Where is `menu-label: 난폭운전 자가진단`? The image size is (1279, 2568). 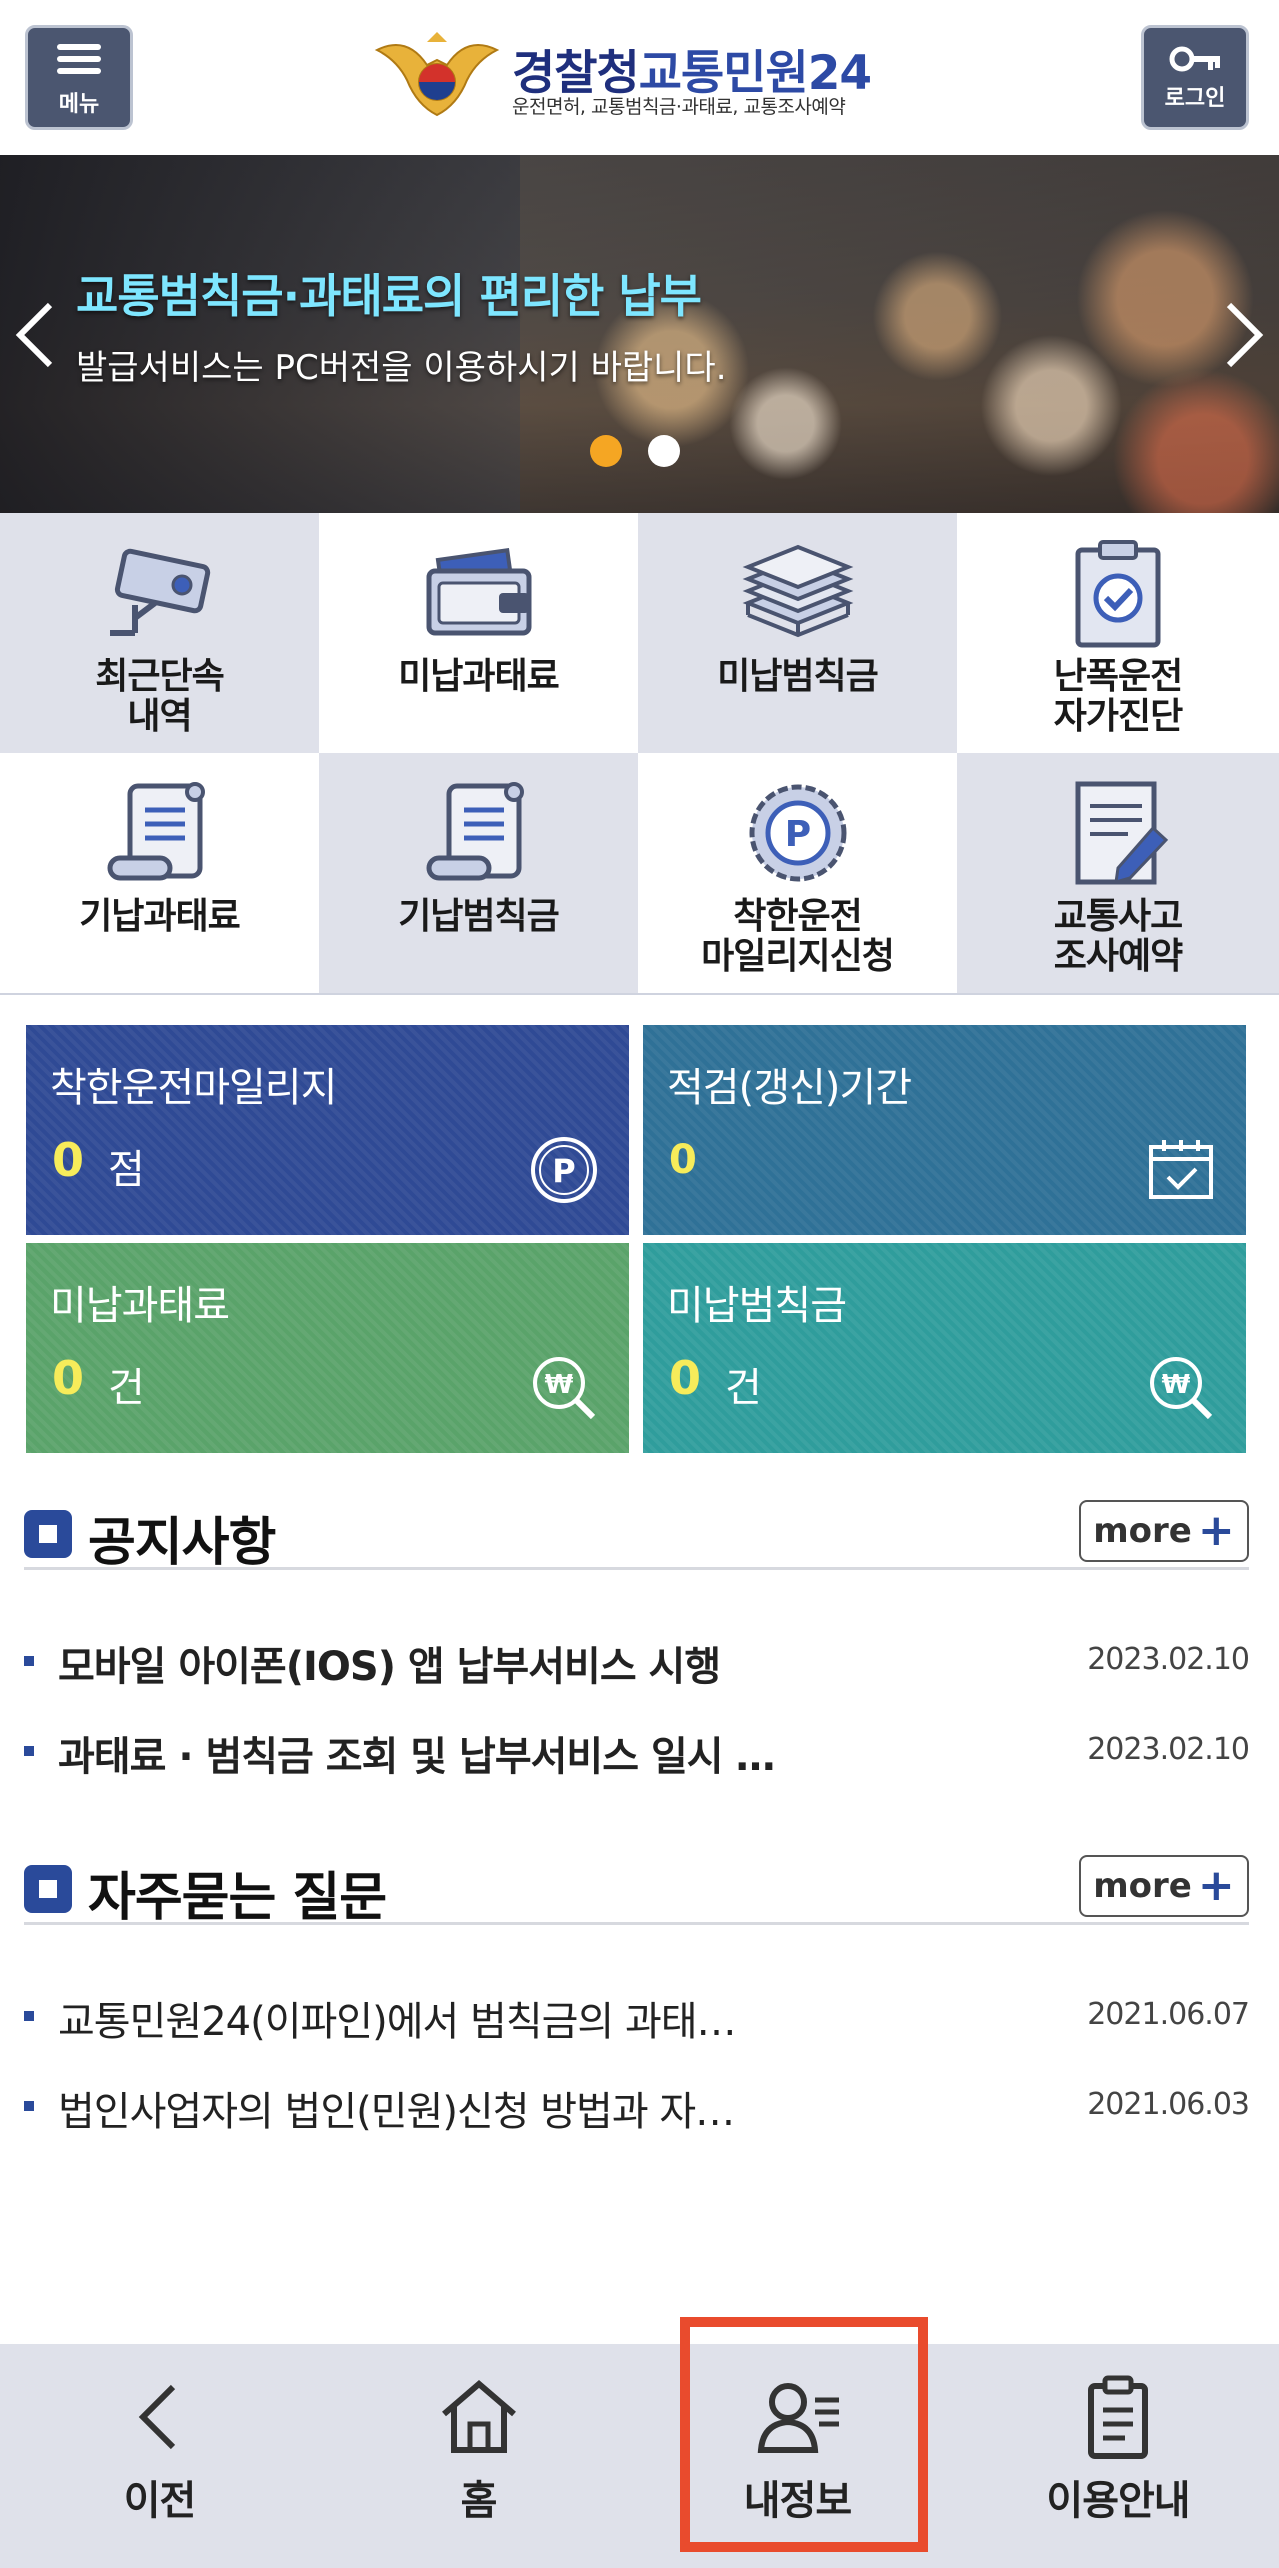
menu-label: 난폭운전 자가진단 is located at coordinates (1118, 696).